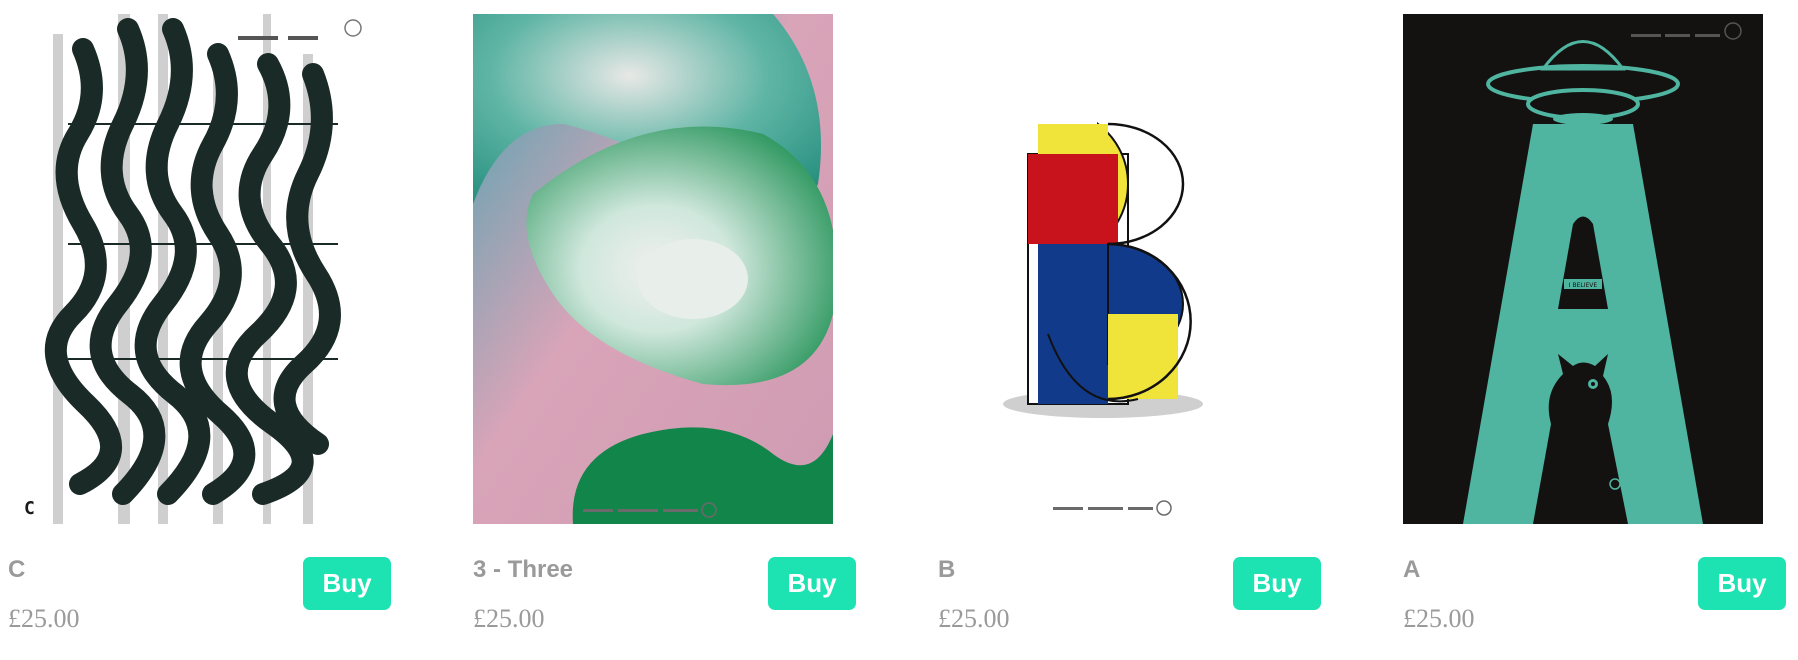 The width and height of the screenshot is (1798, 660). What do you see at coordinates (29, 508) in the screenshot?
I see `poster-letter: C` at bounding box center [29, 508].